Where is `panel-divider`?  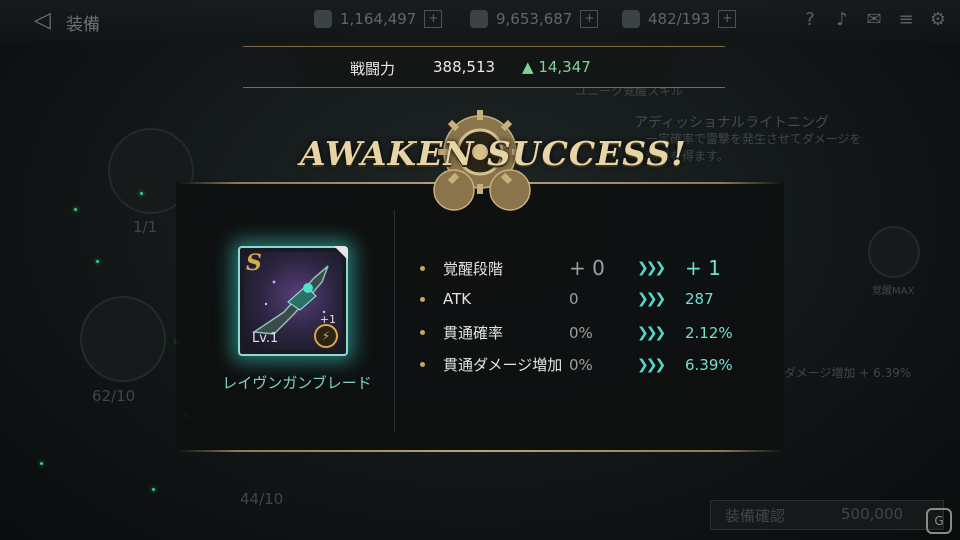 panel-divider is located at coordinates (394, 321).